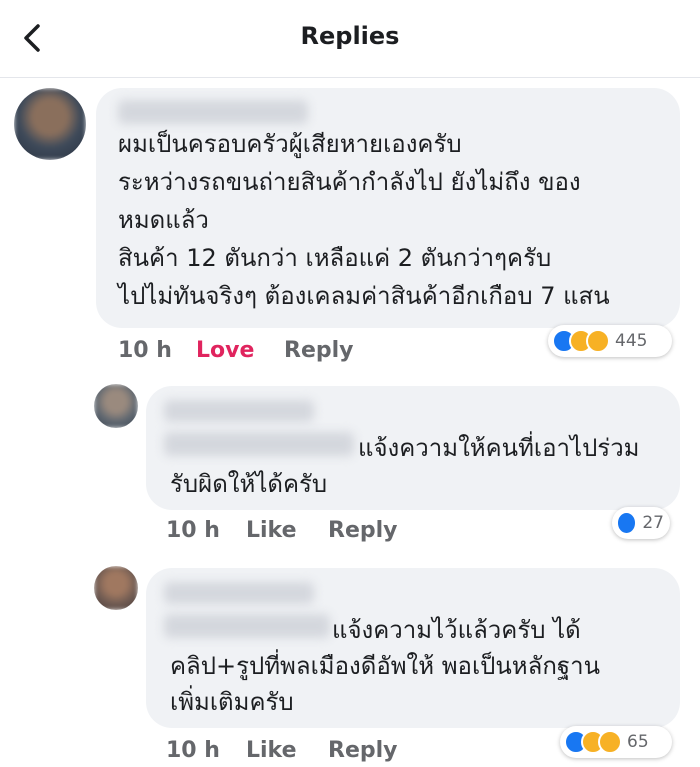 This screenshot has height=767, width=700. What do you see at coordinates (350, 36) in the screenshot?
I see `page-title: Replies` at bounding box center [350, 36].